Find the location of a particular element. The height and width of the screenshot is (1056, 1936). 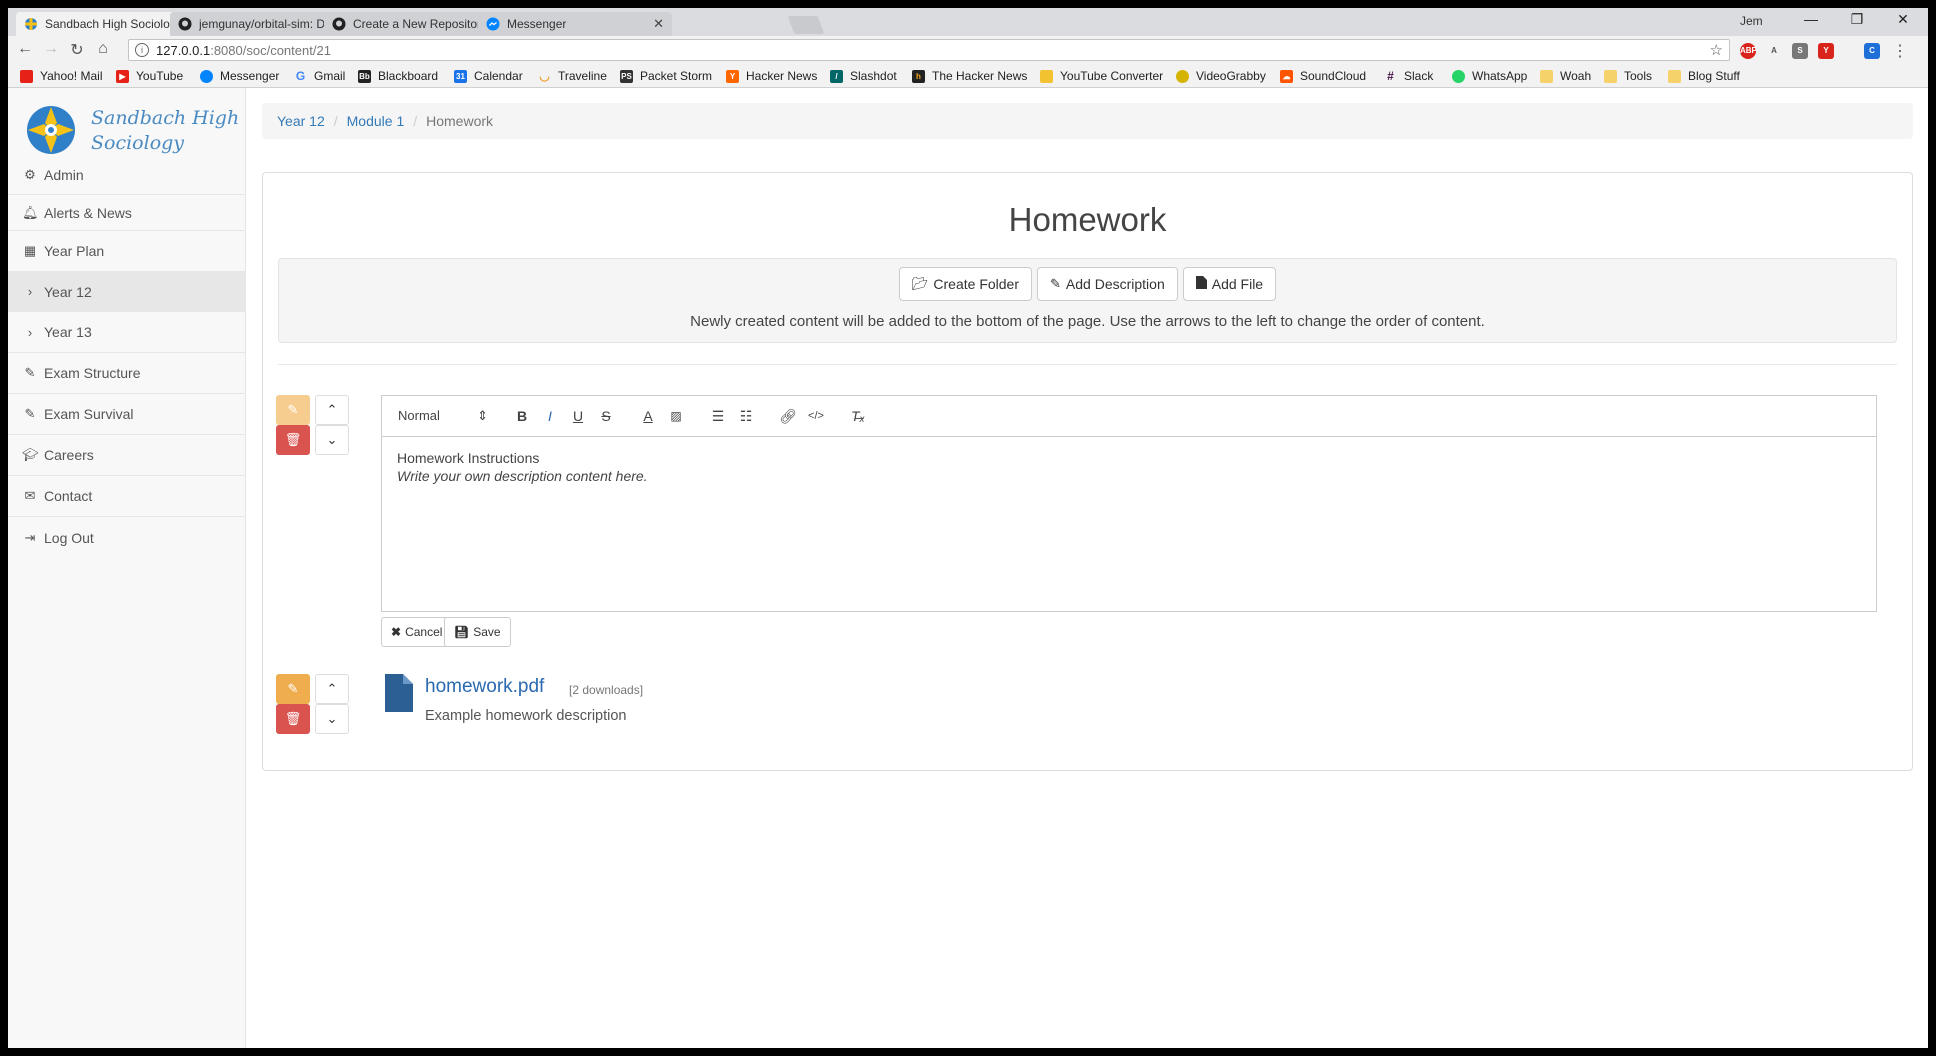

breadcrumb-year-12: Year 12 is located at coordinates (301, 121).